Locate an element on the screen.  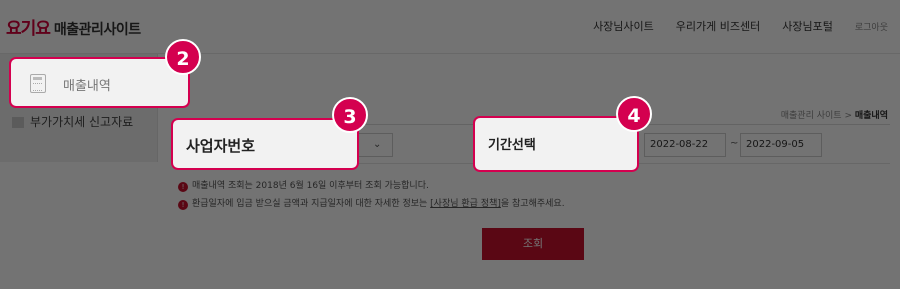
date-to-input: 2022-09-05 is located at coordinates (781, 145).